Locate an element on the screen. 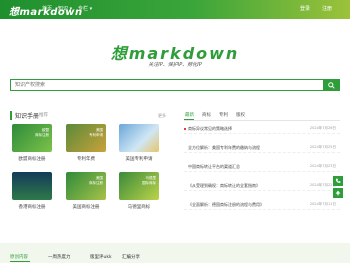 This screenshot has height=263, width=350. search-button is located at coordinates (331, 85).